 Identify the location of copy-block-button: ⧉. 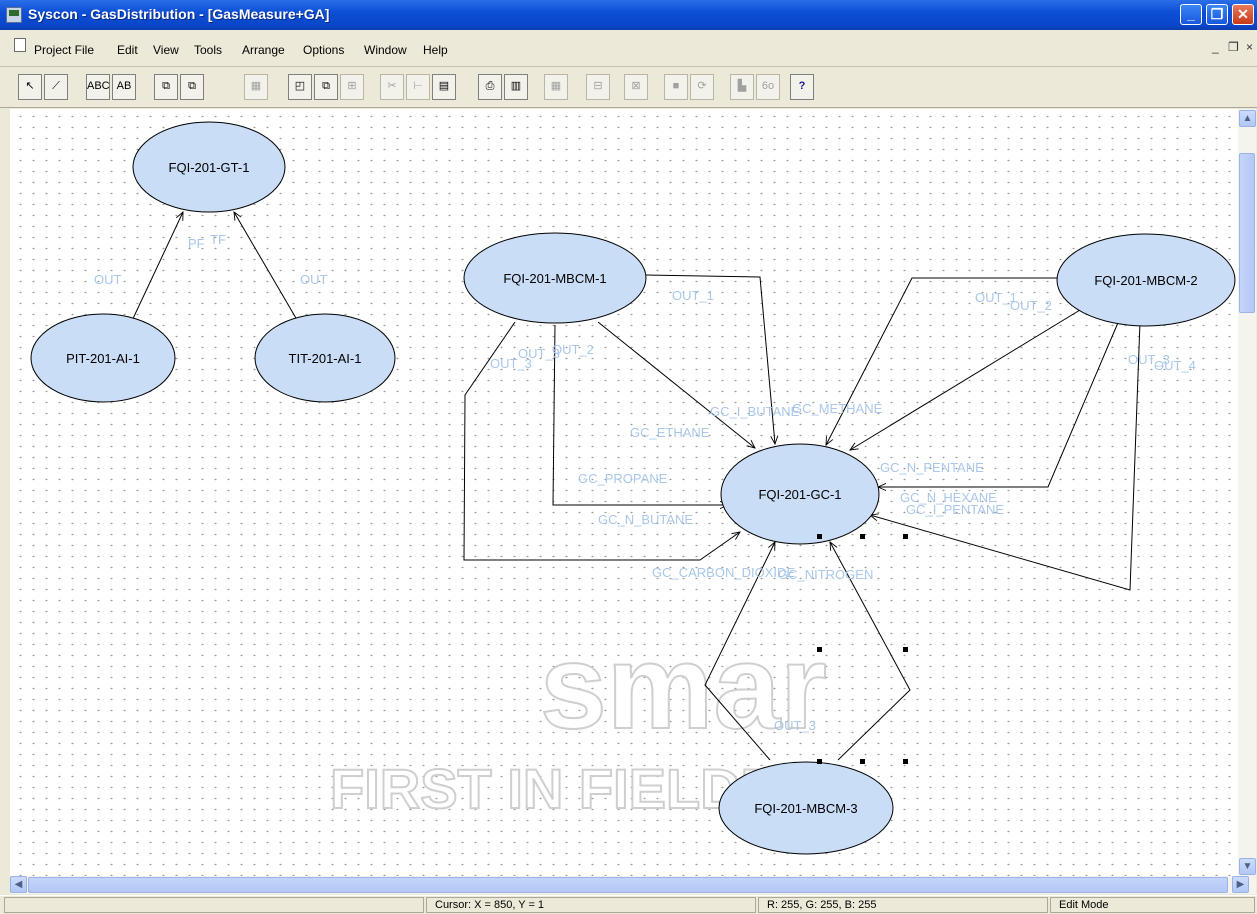
(166, 87).